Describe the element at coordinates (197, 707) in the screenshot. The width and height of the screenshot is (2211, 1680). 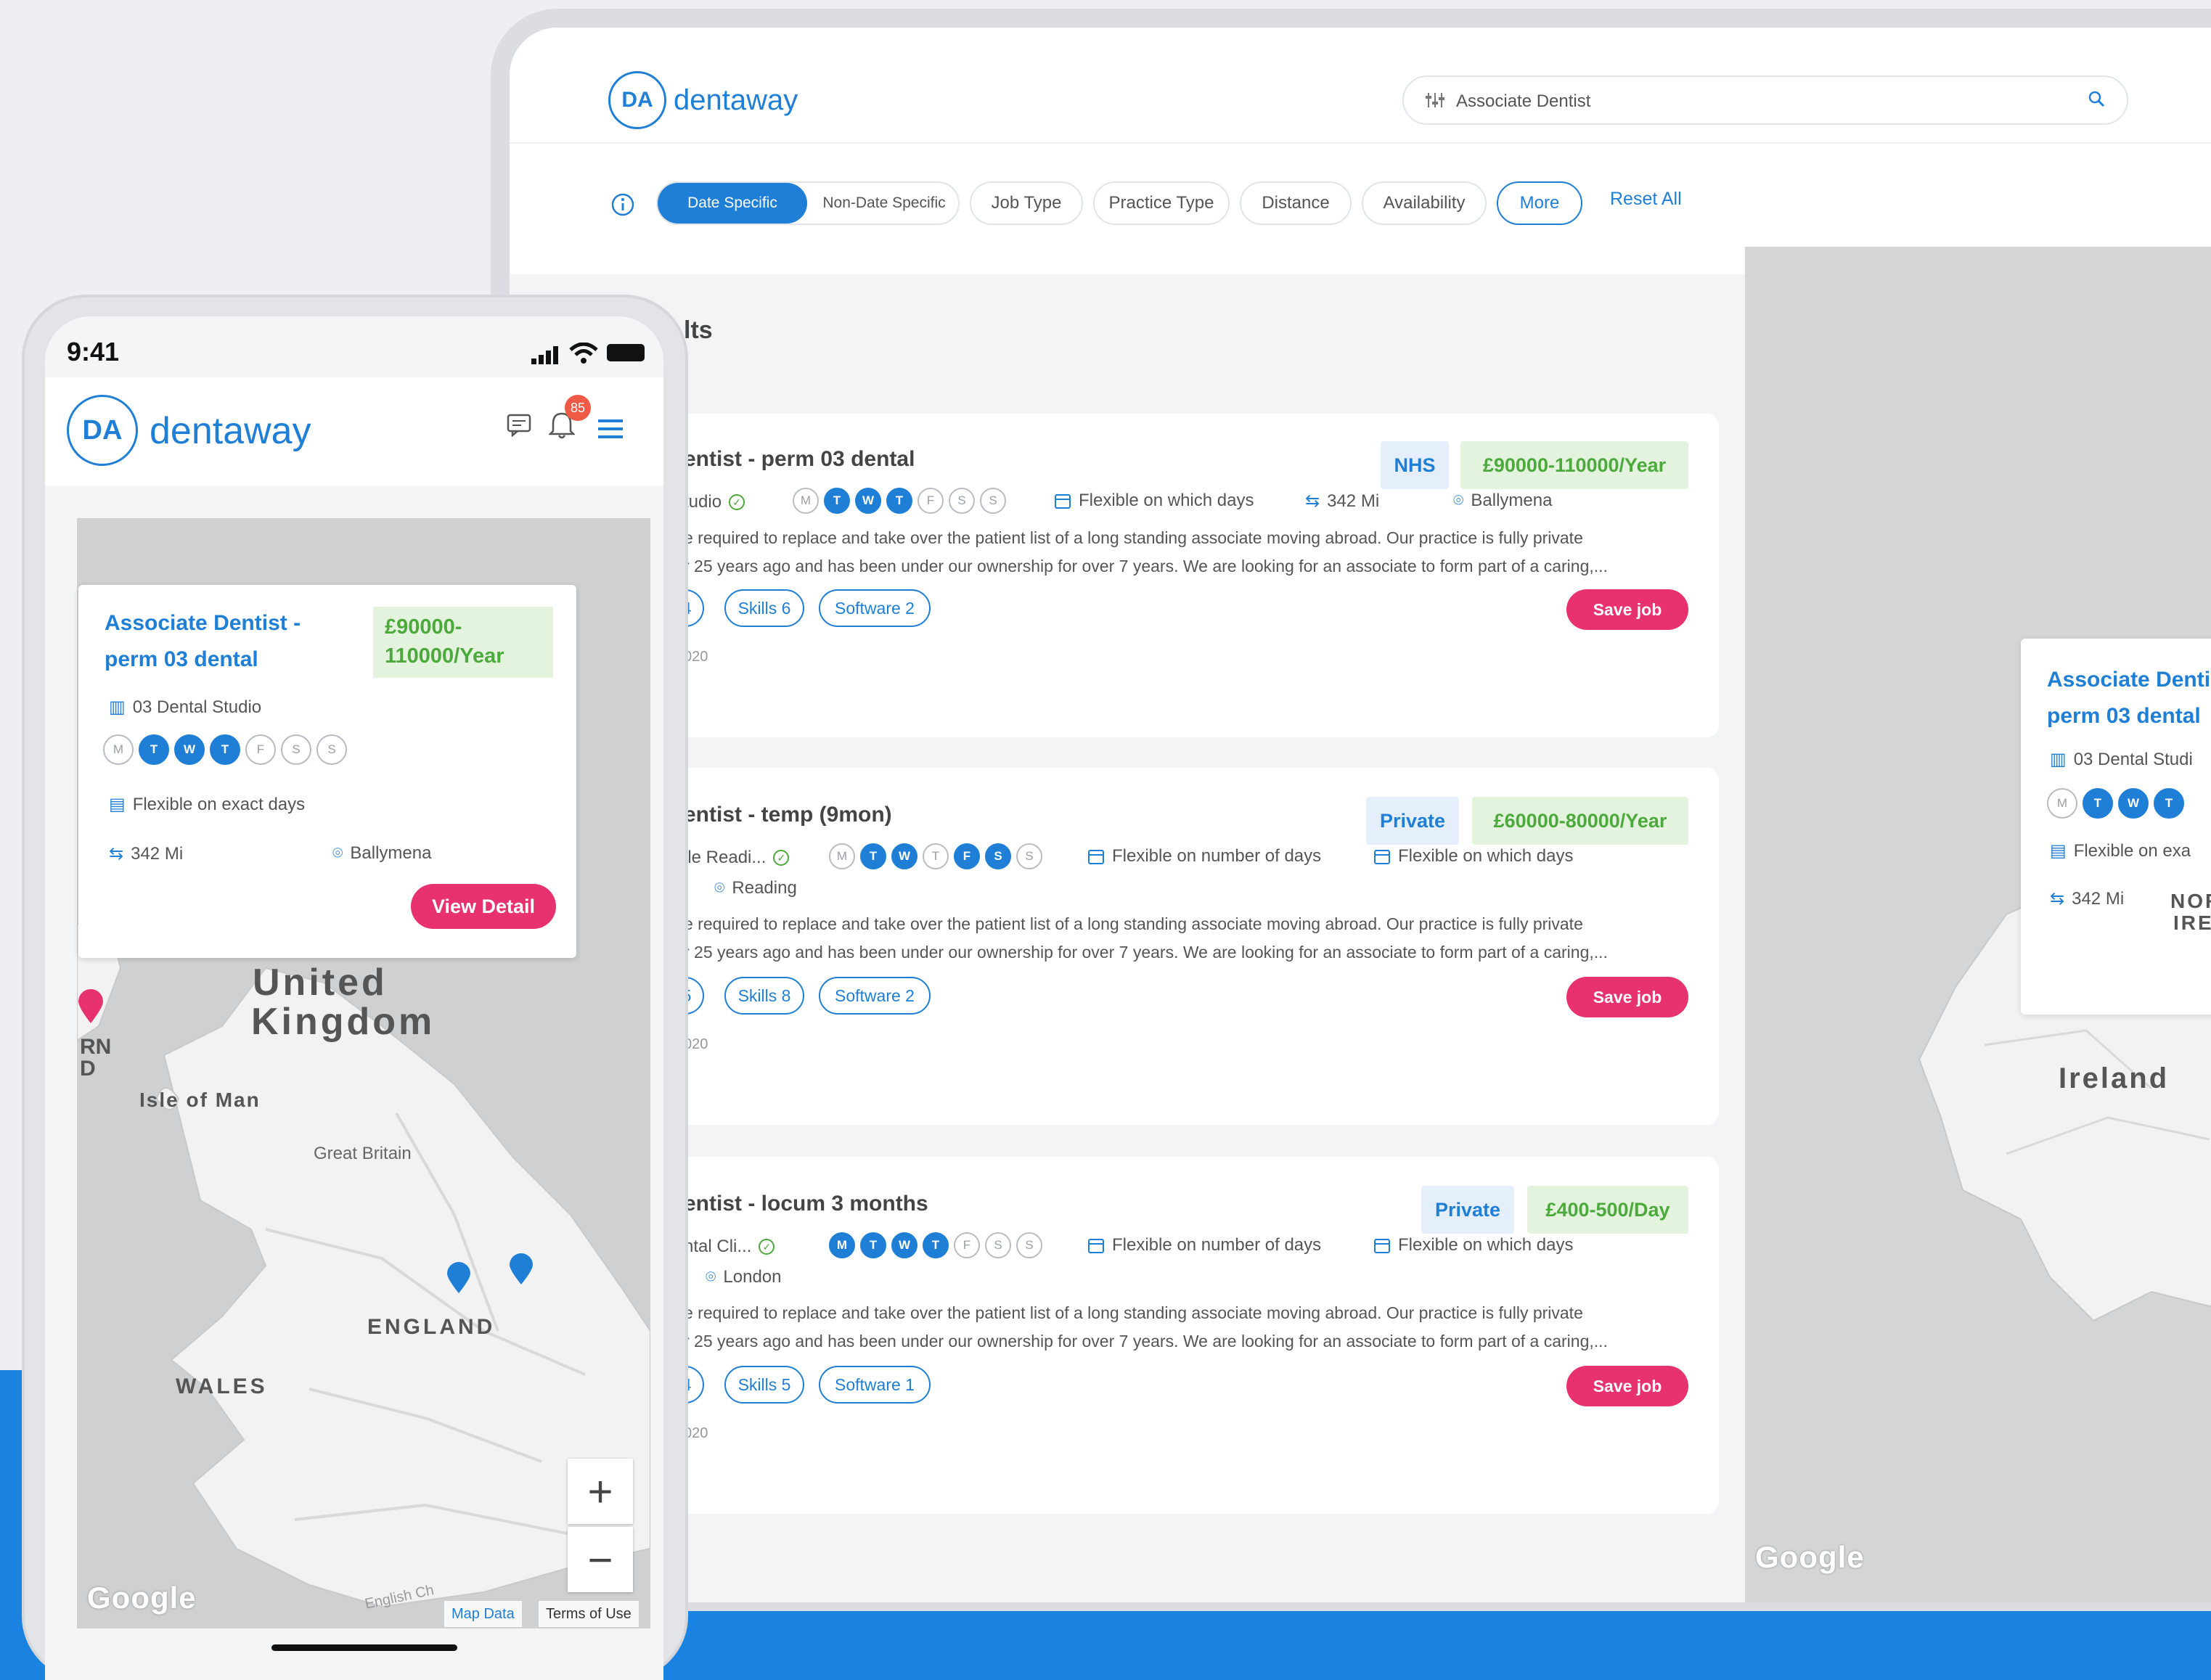
I see `practice-label: 03 Dental Studio` at that location.